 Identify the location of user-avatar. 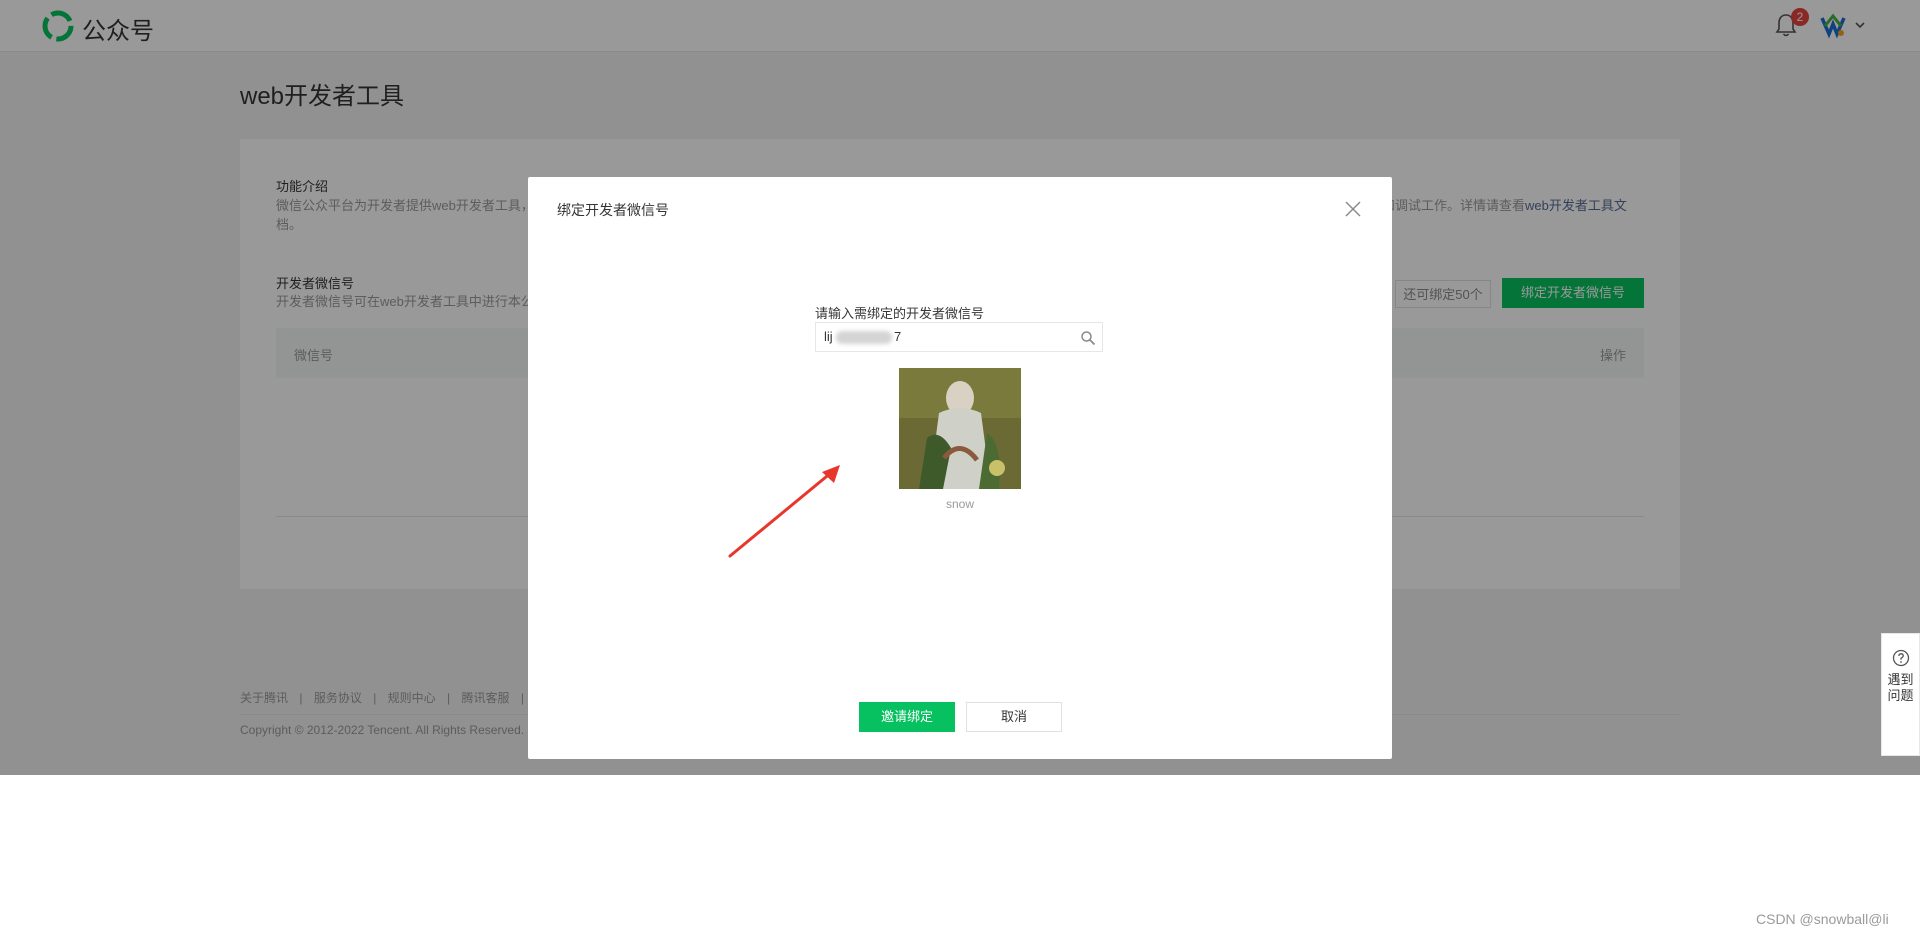
(960, 428).